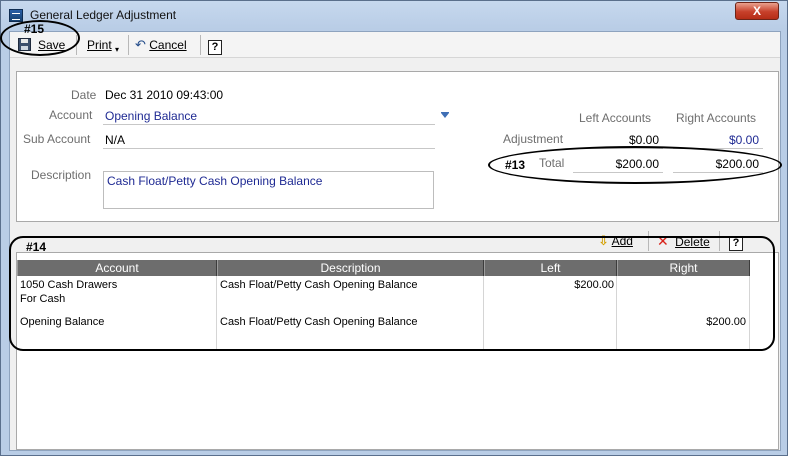  What do you see at coordinates (394, 15) in the screenshot?
I see `title-bar: General Ledger Adjustment X` at bounding box center [394, 15].